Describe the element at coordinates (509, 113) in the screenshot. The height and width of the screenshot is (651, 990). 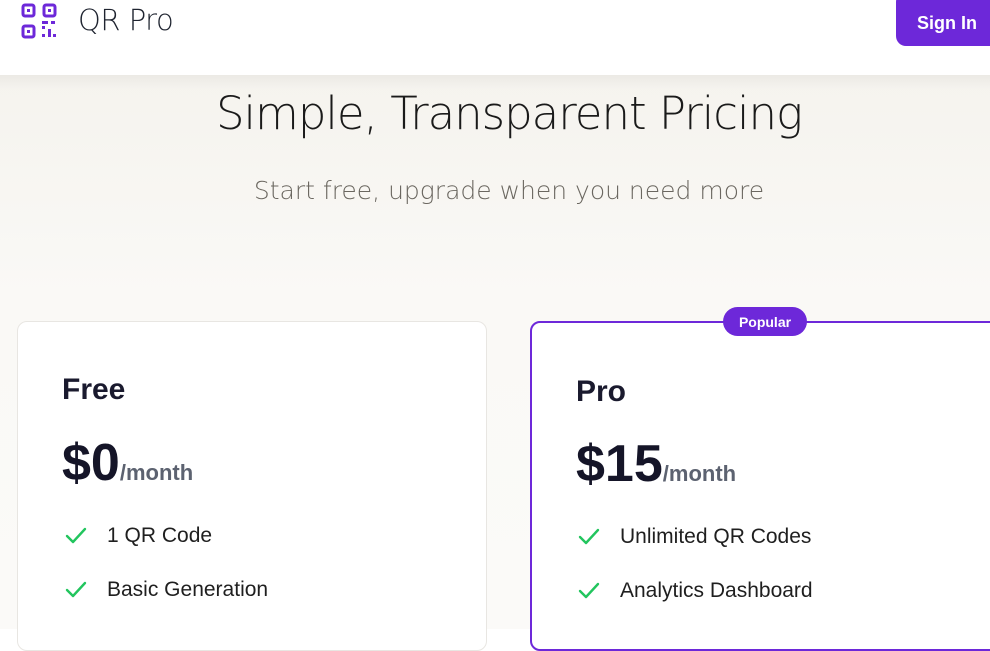
I see `page-title: Simple, Transparent Pricing` at that location.